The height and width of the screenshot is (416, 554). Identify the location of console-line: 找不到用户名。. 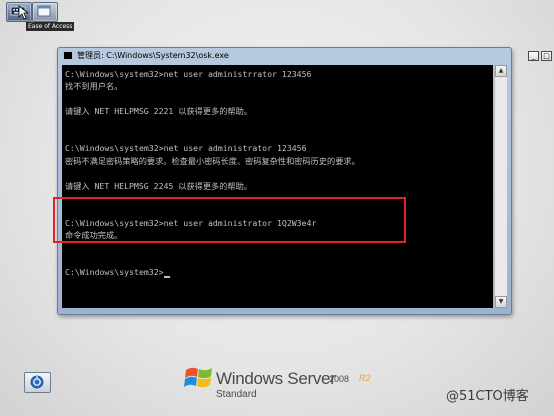
(94, 86).